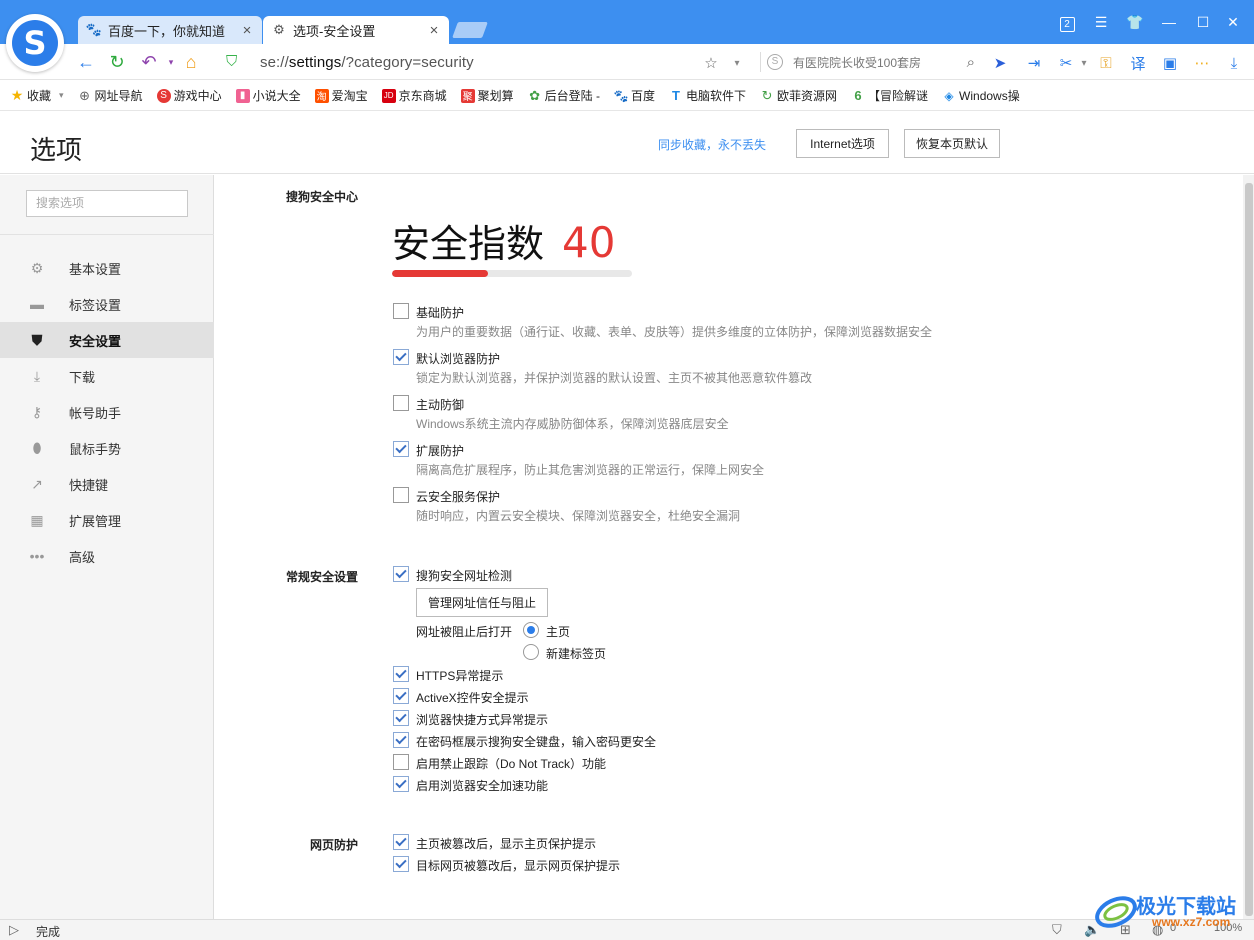  I want to click on checkbox-activex-warning, so click(401, 696).